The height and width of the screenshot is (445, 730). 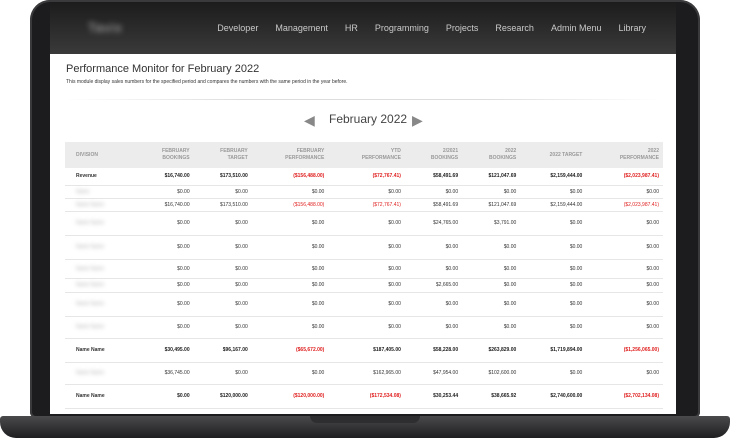 I want to click on value-cell: $47,954.00, so click(x=433, y=373).